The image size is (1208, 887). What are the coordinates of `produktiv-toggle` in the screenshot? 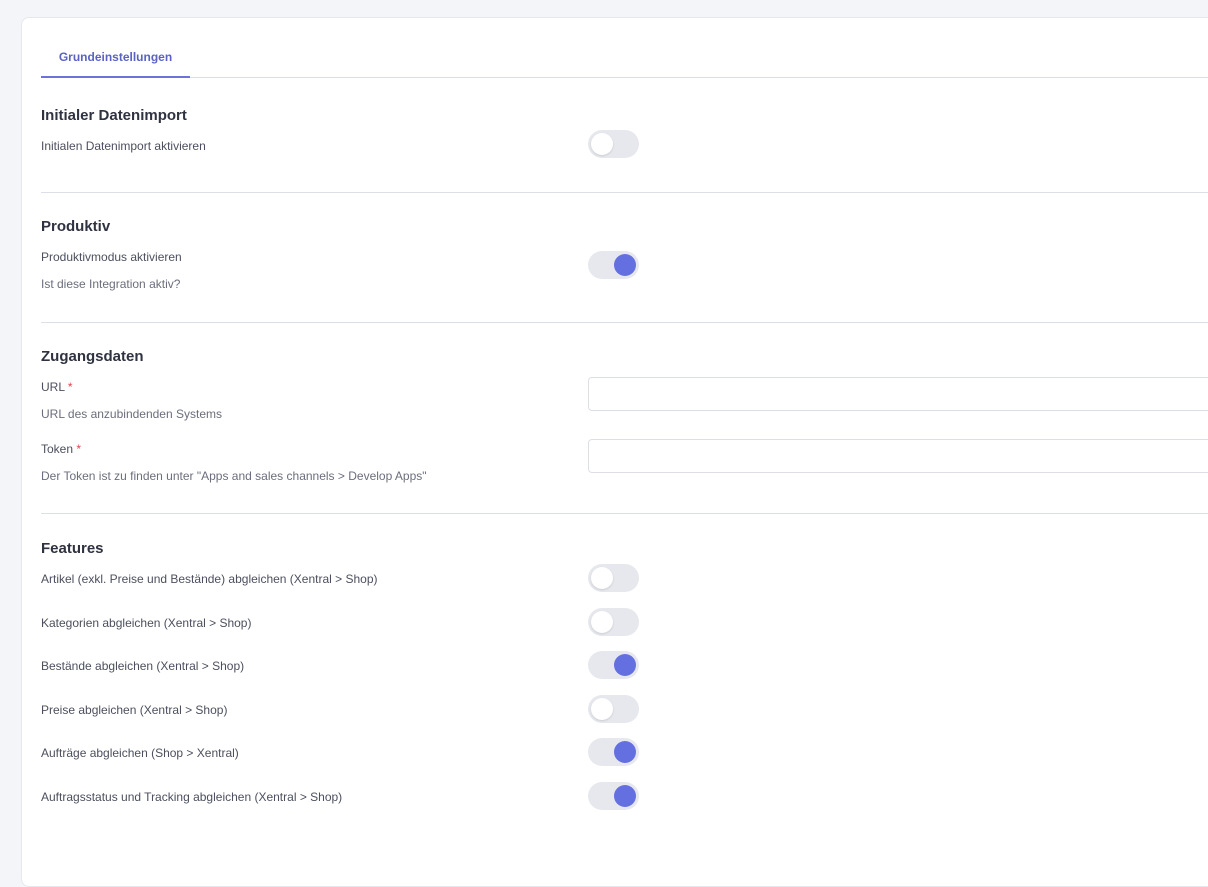 It's located at (613, 265).